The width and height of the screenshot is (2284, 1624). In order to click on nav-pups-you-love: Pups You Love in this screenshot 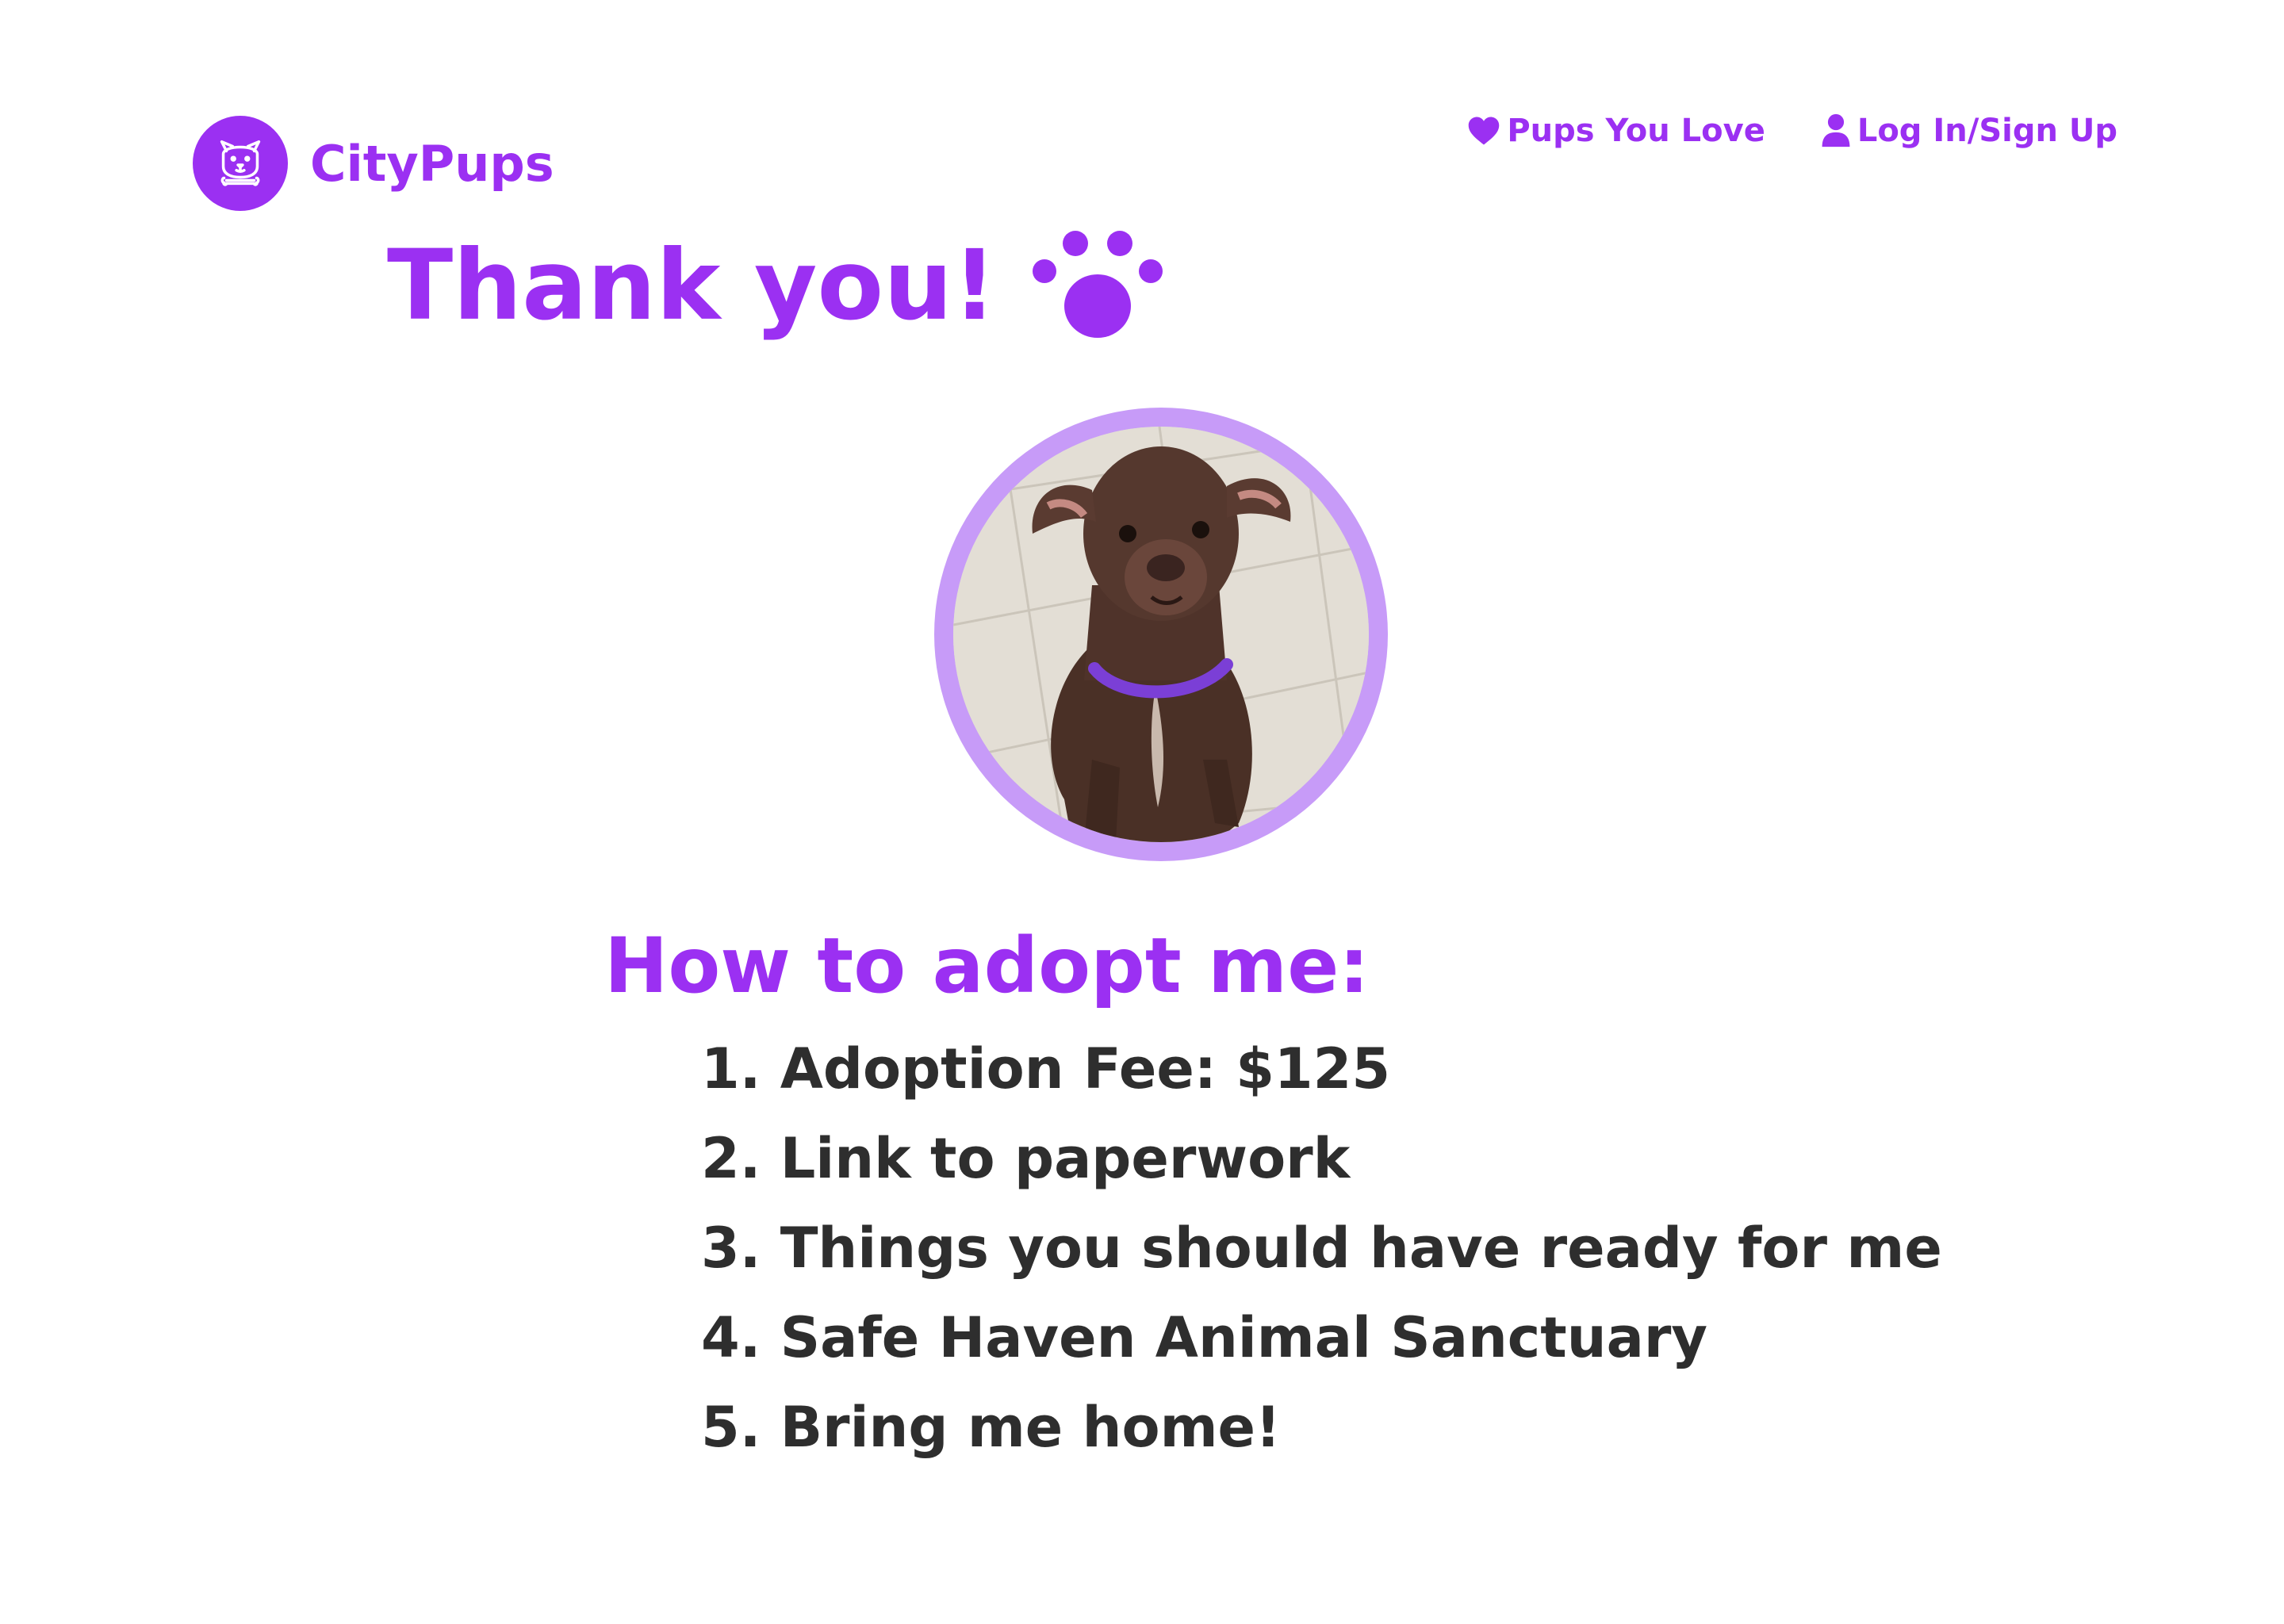, I will do `click(1616, 131)`.